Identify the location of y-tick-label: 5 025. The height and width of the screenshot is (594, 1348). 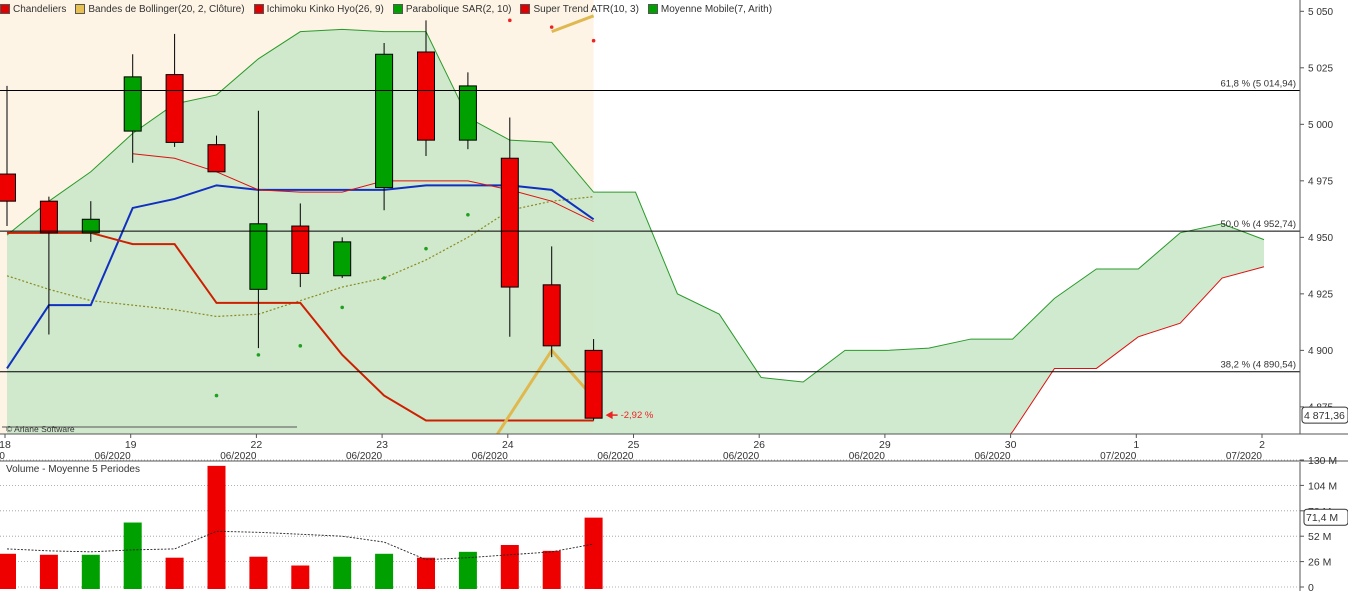
(1320, 68).